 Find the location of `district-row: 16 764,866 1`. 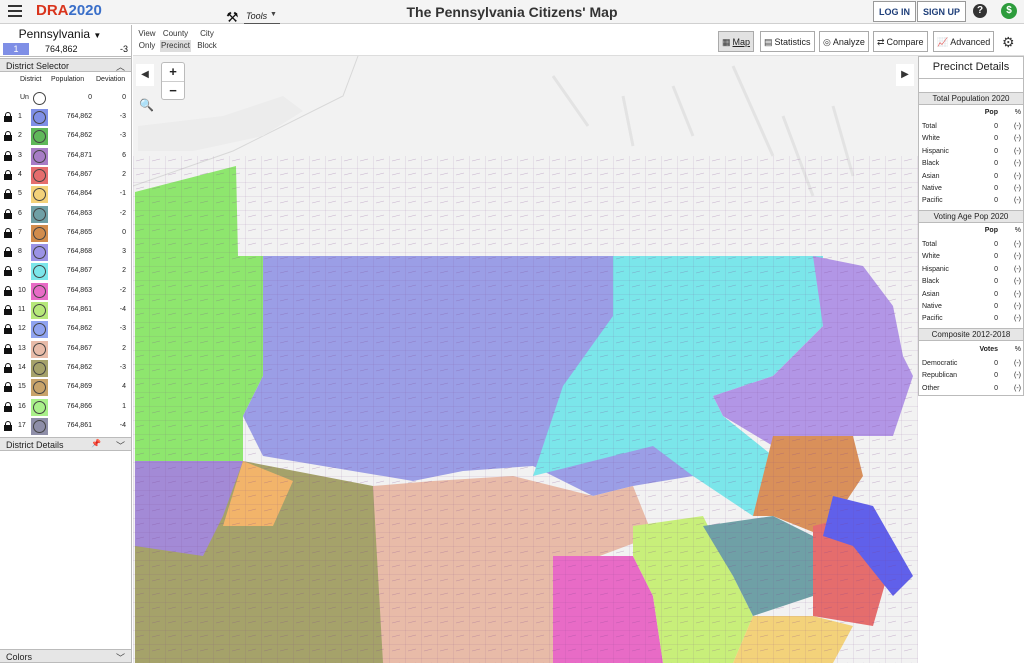

district-row: 16 764,866 1 is located at coordinates (65, 407).